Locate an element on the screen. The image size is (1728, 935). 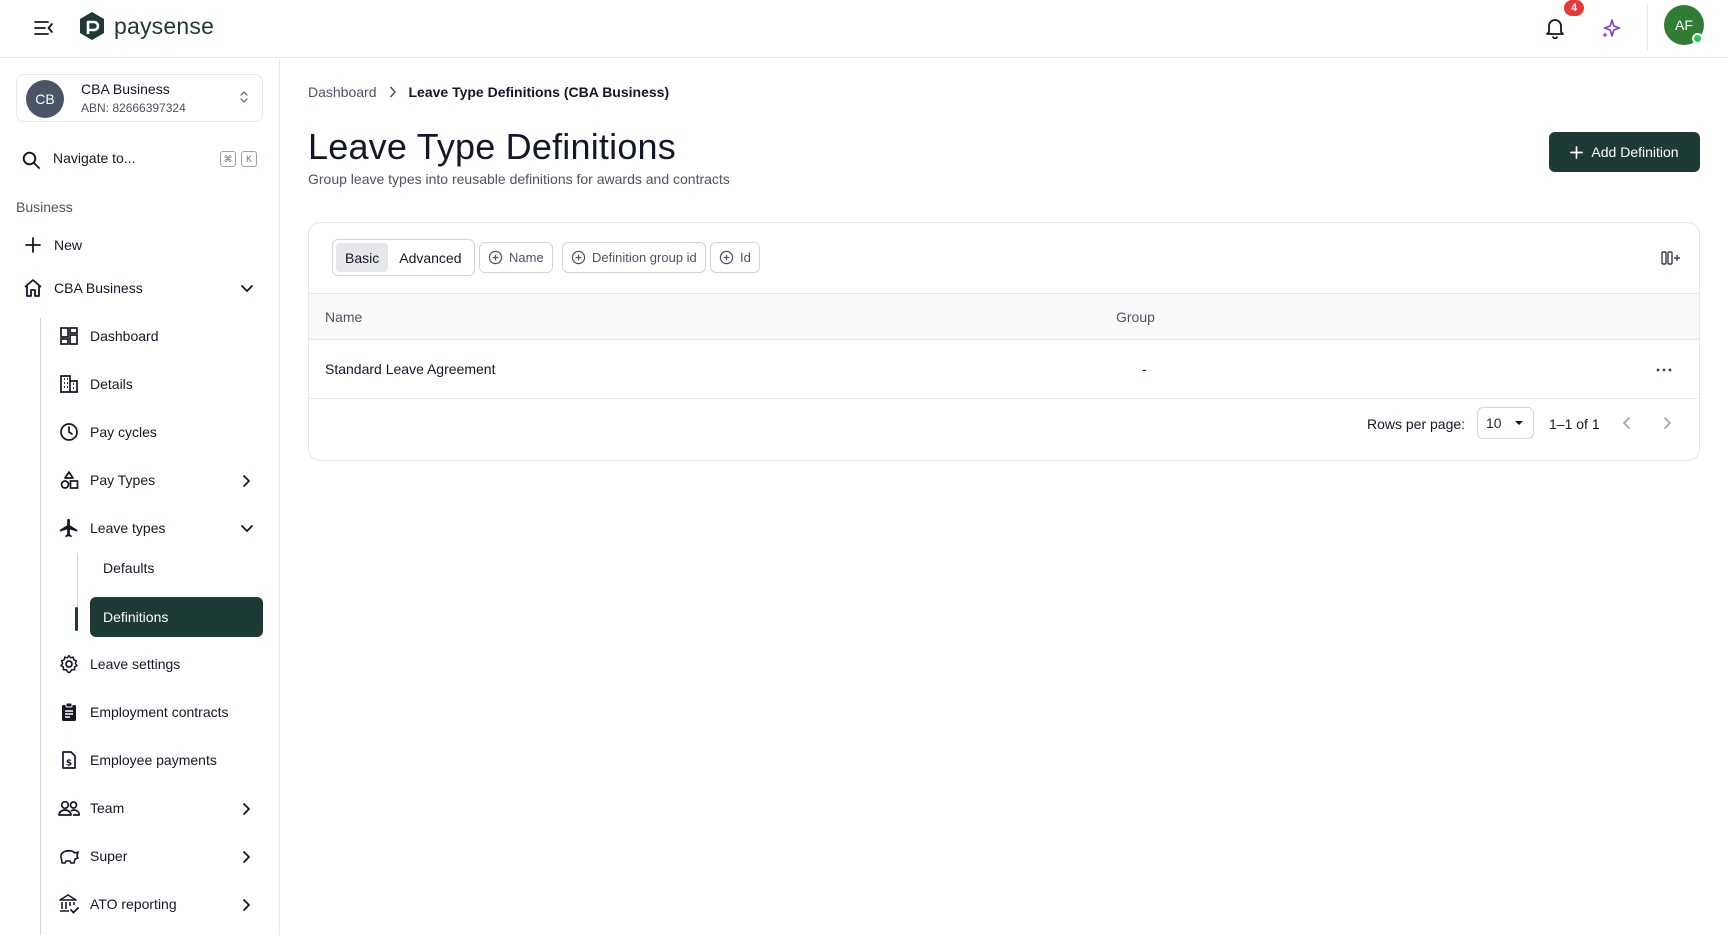
pagination: Rows per page: 10 1–1 of 1 is located at coordinates (1004, 429).